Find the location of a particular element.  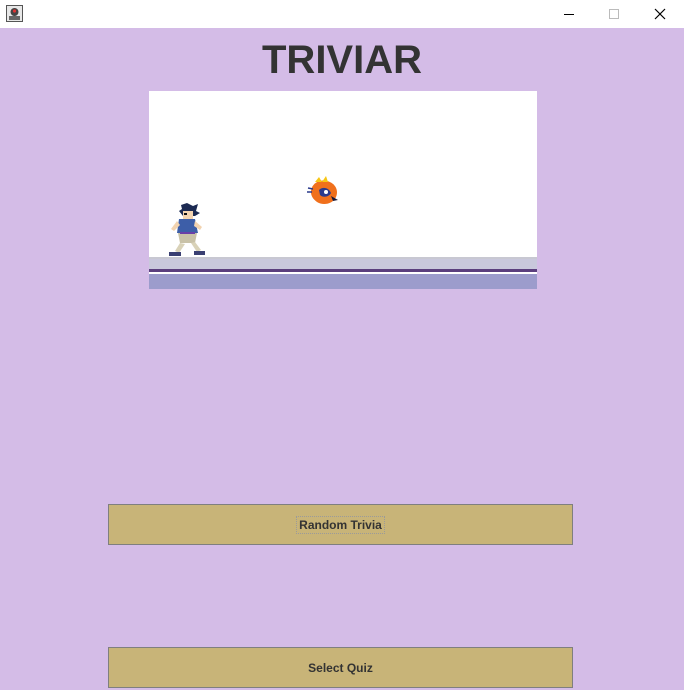

close-icon is located at coordinates (660, 14).